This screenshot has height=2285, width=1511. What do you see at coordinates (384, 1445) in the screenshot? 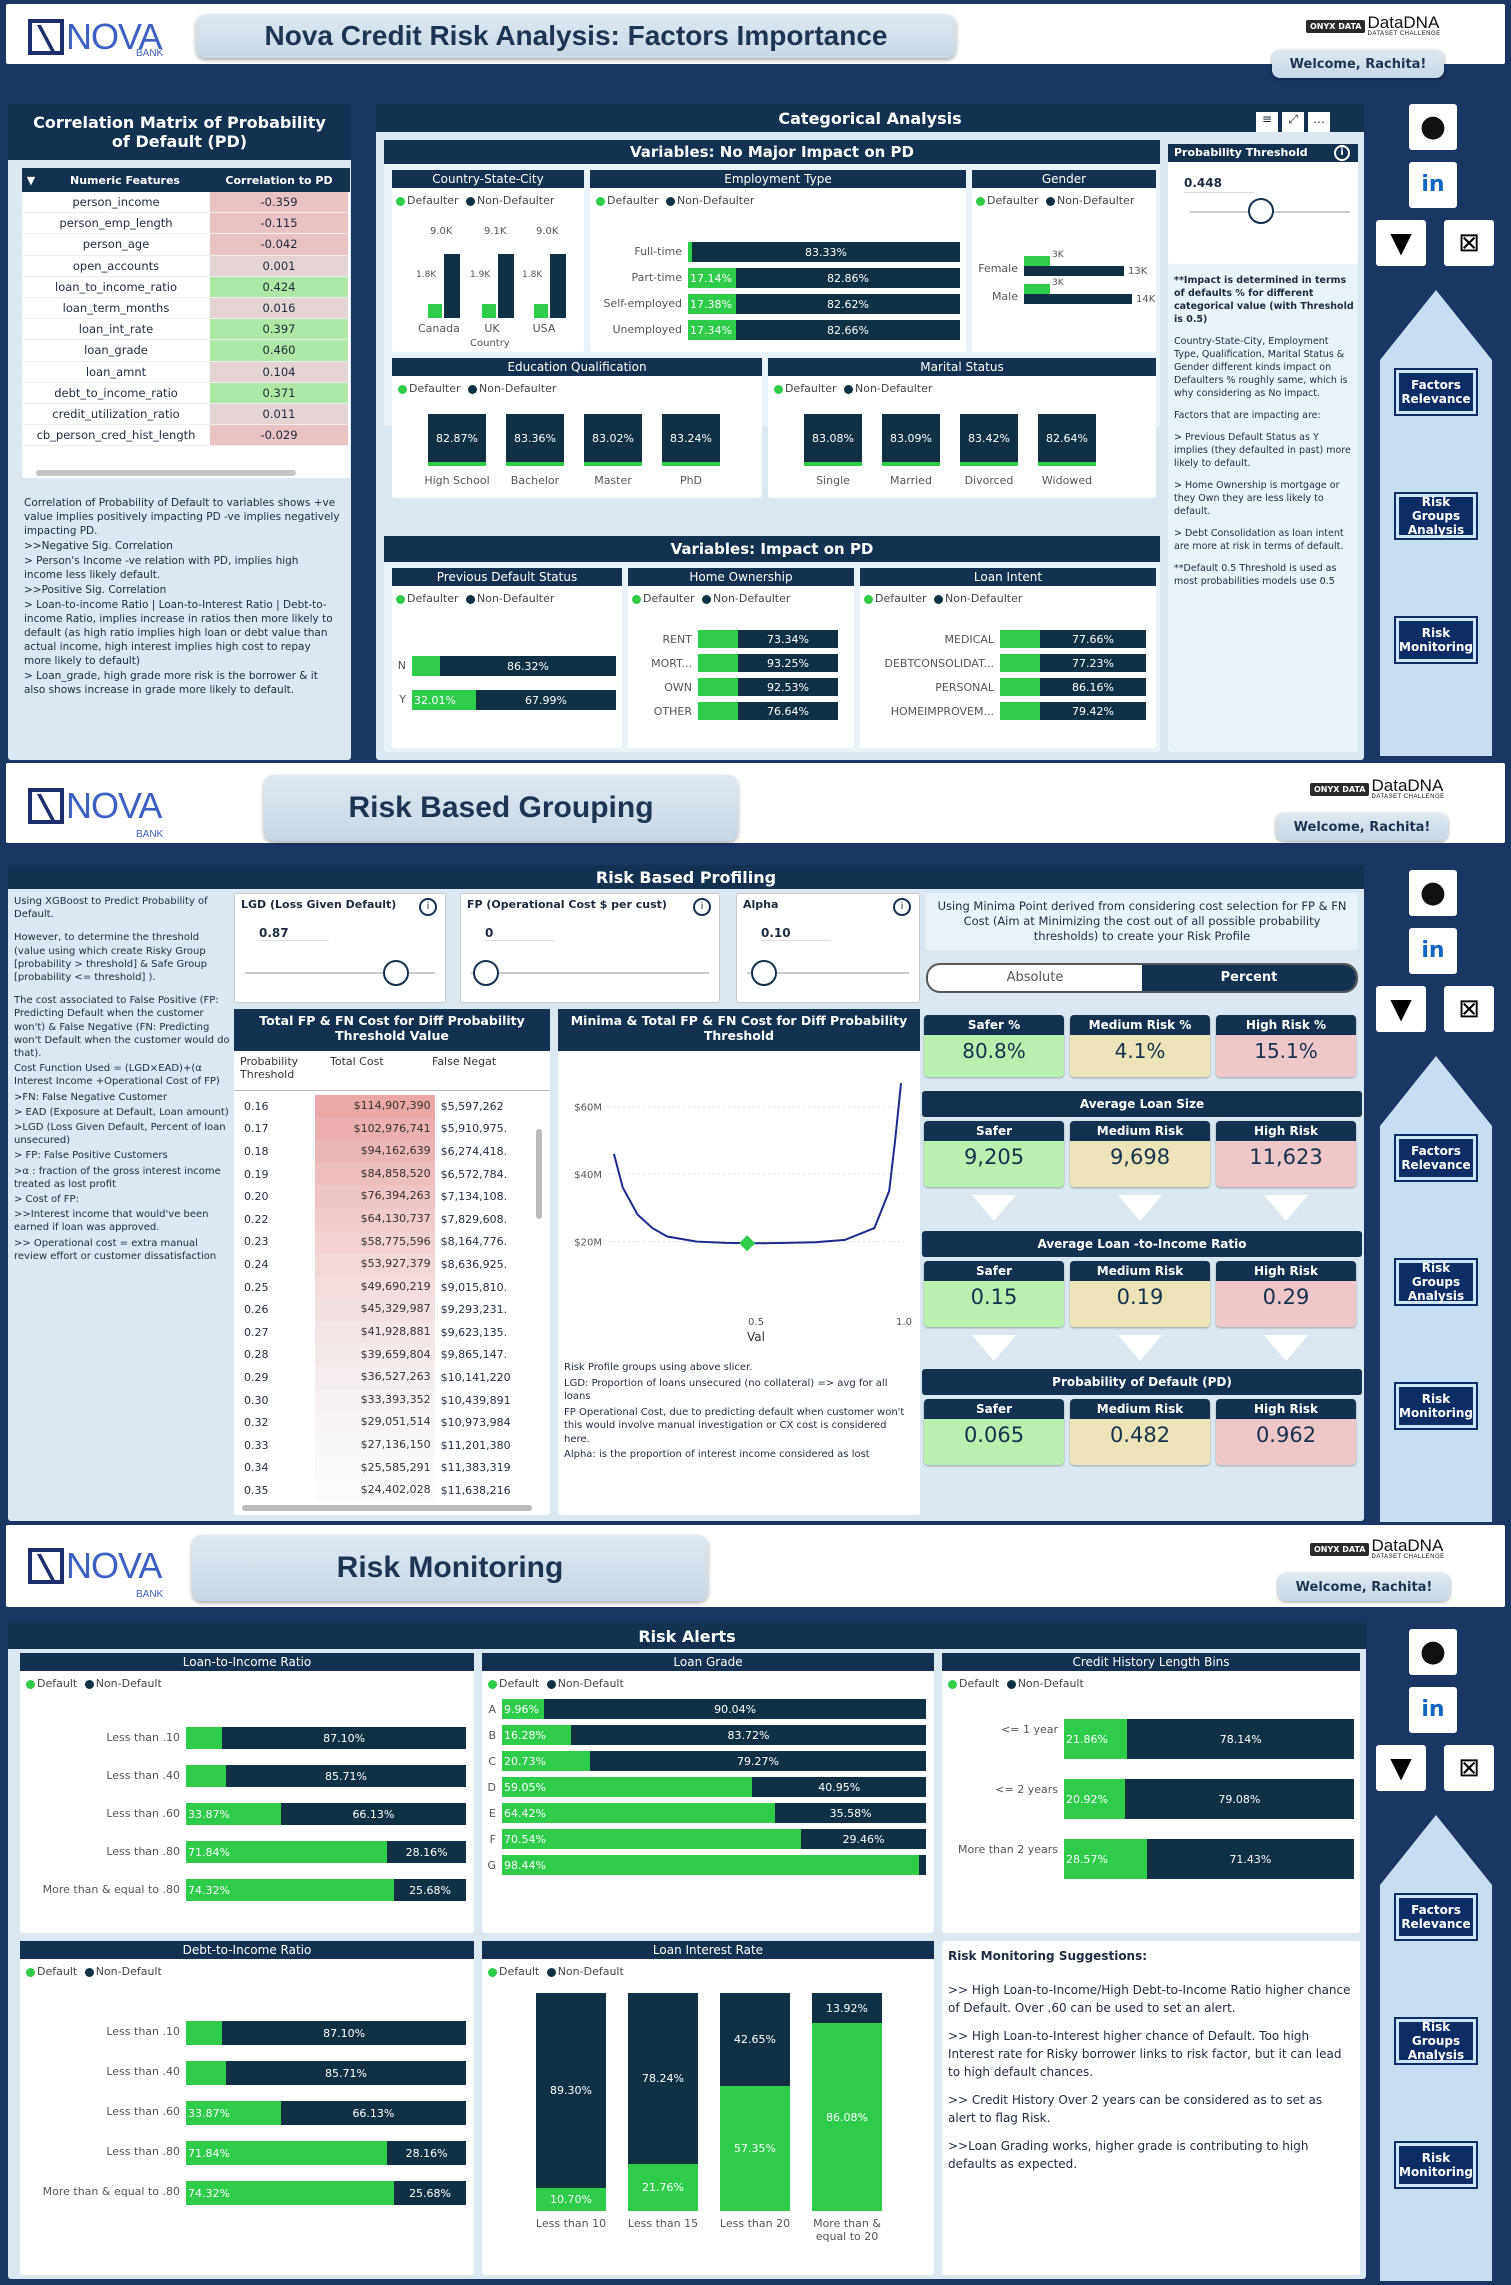
I see `table-row: 0.33 $27,136,150 $11,201,380` at bounding box center [384, 1445].